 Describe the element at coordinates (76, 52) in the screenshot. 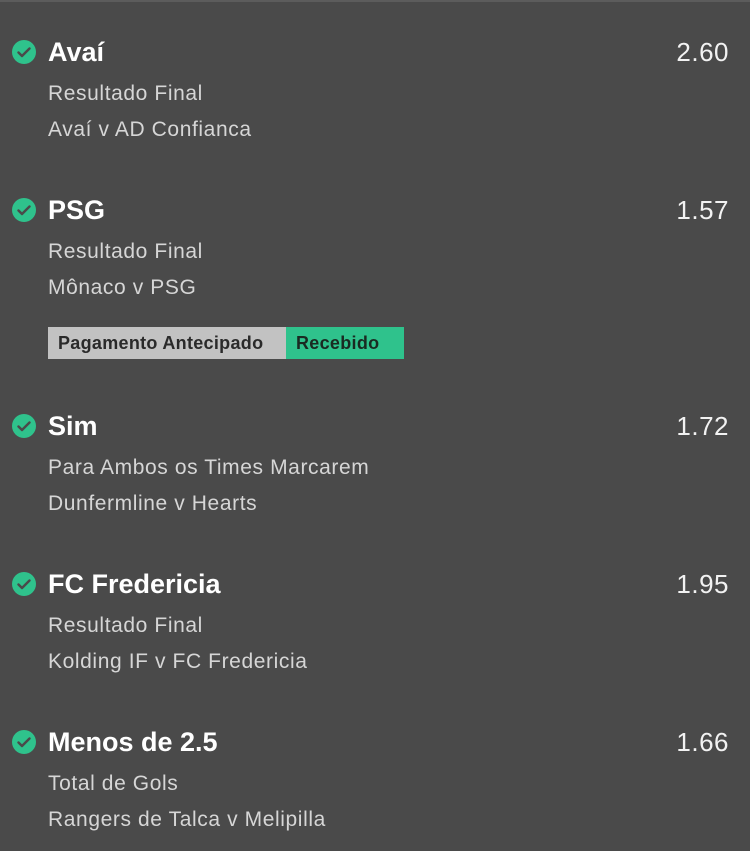

I see `selection-name: Avaí` at that location.